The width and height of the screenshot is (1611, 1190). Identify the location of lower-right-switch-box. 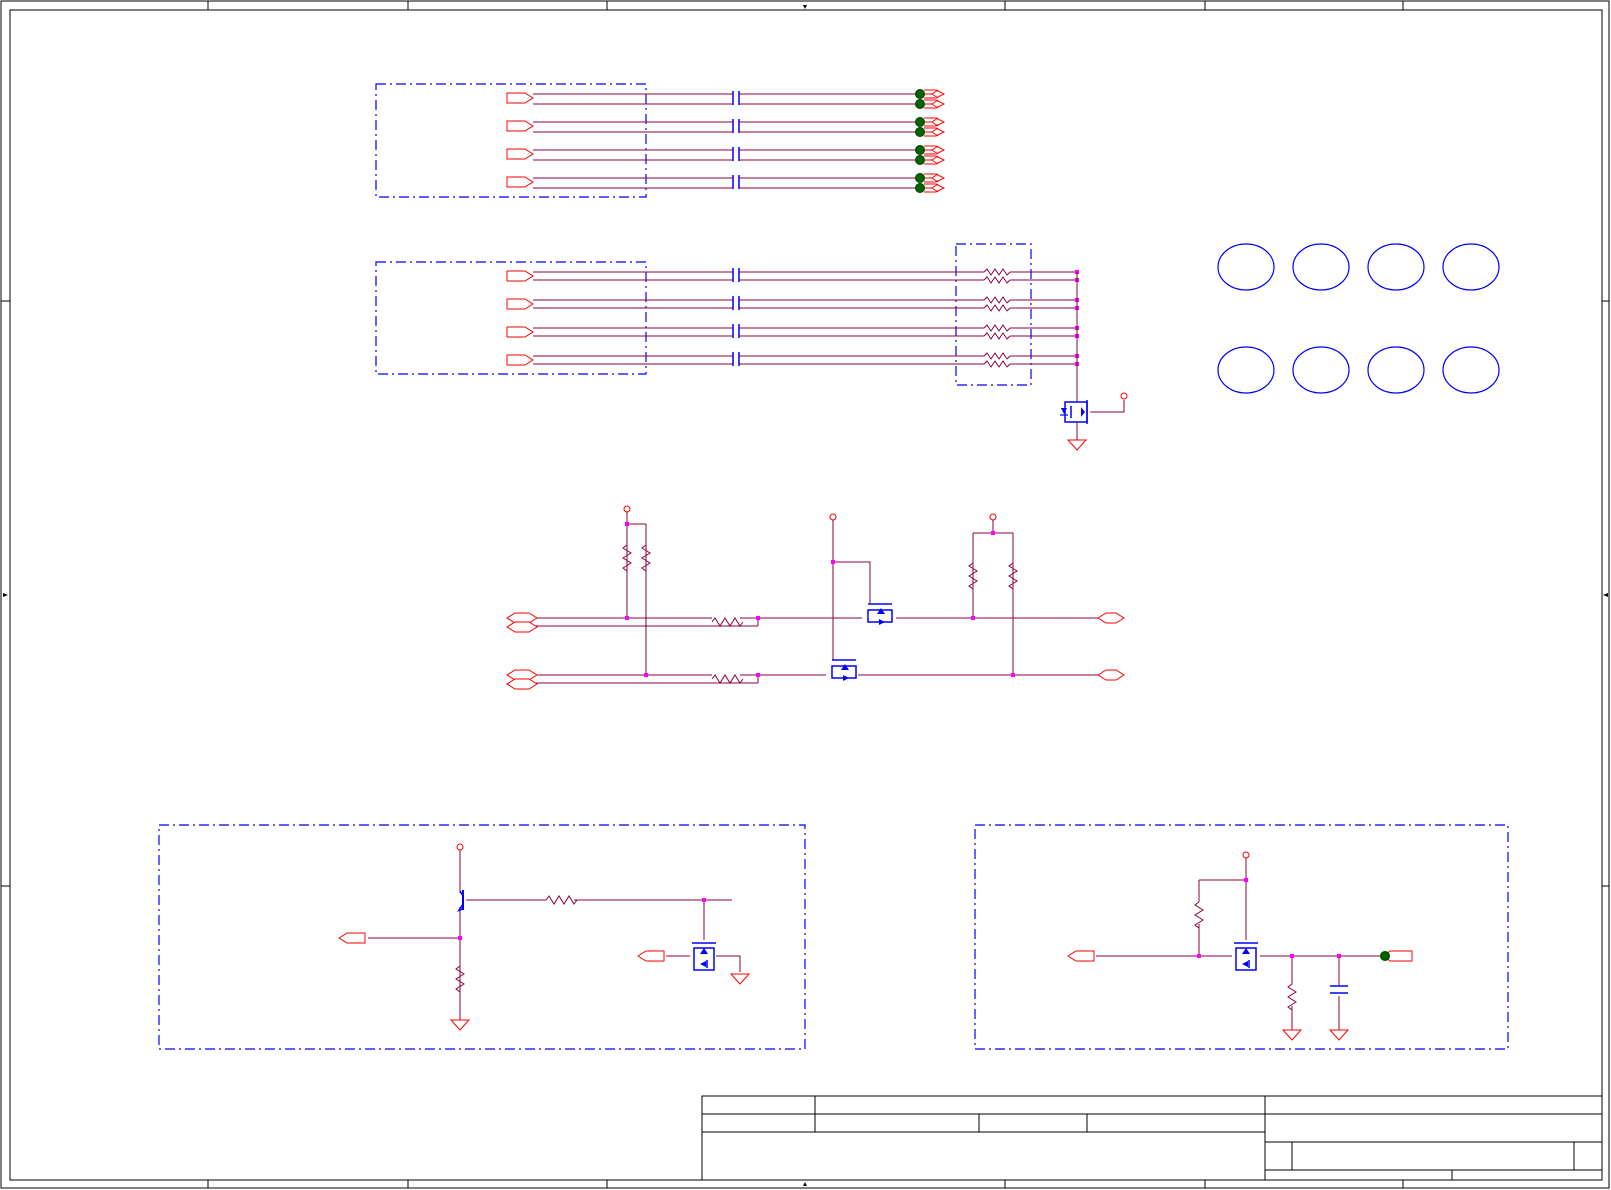
(1241, 937).